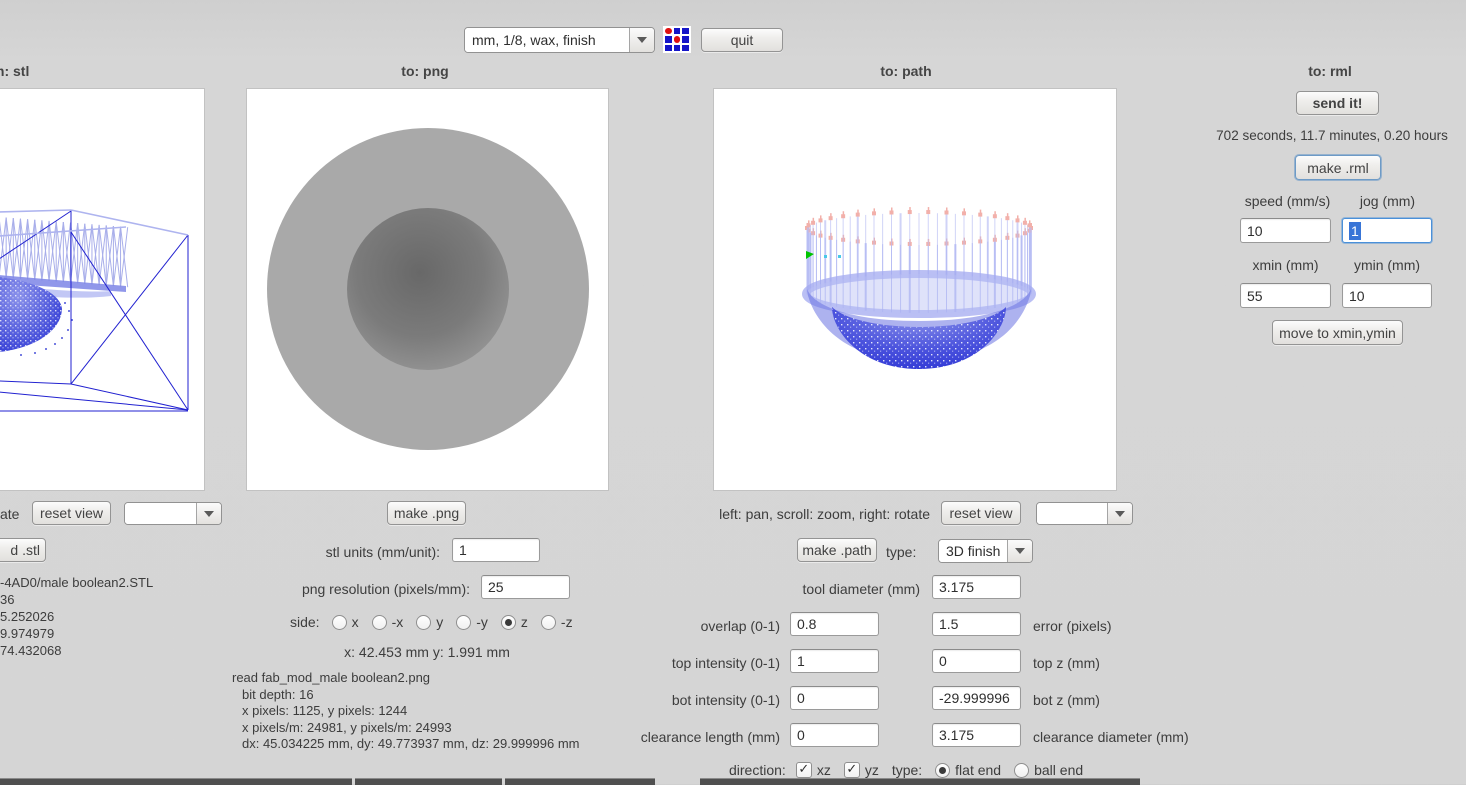 The width and height of the screenshot is (1466, 785). Describe the element at coordinates (1255, 230) in the screenshot. I see `speed-value: 10` at that location.